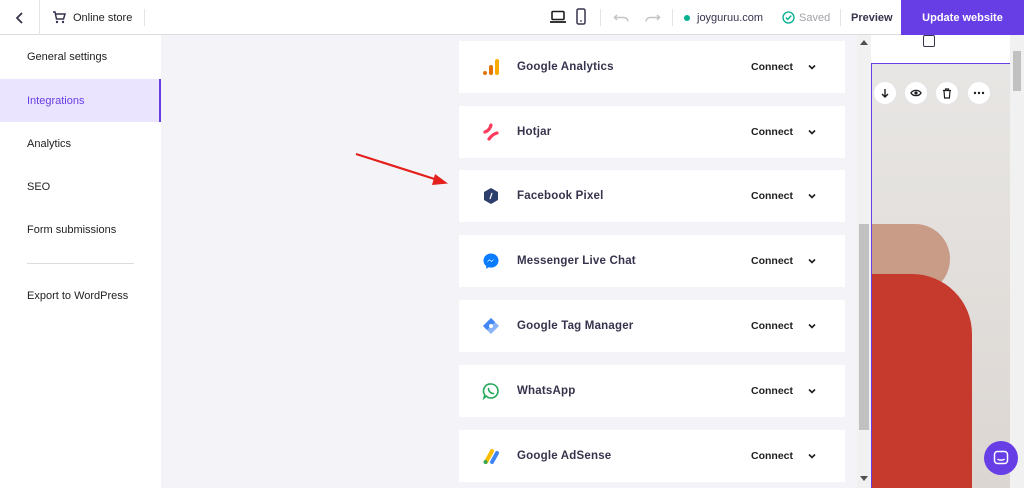  Describe the element at coordinates (56, 100) in the screenshot. I see `sidebar-item-label: Integrations` at that location.